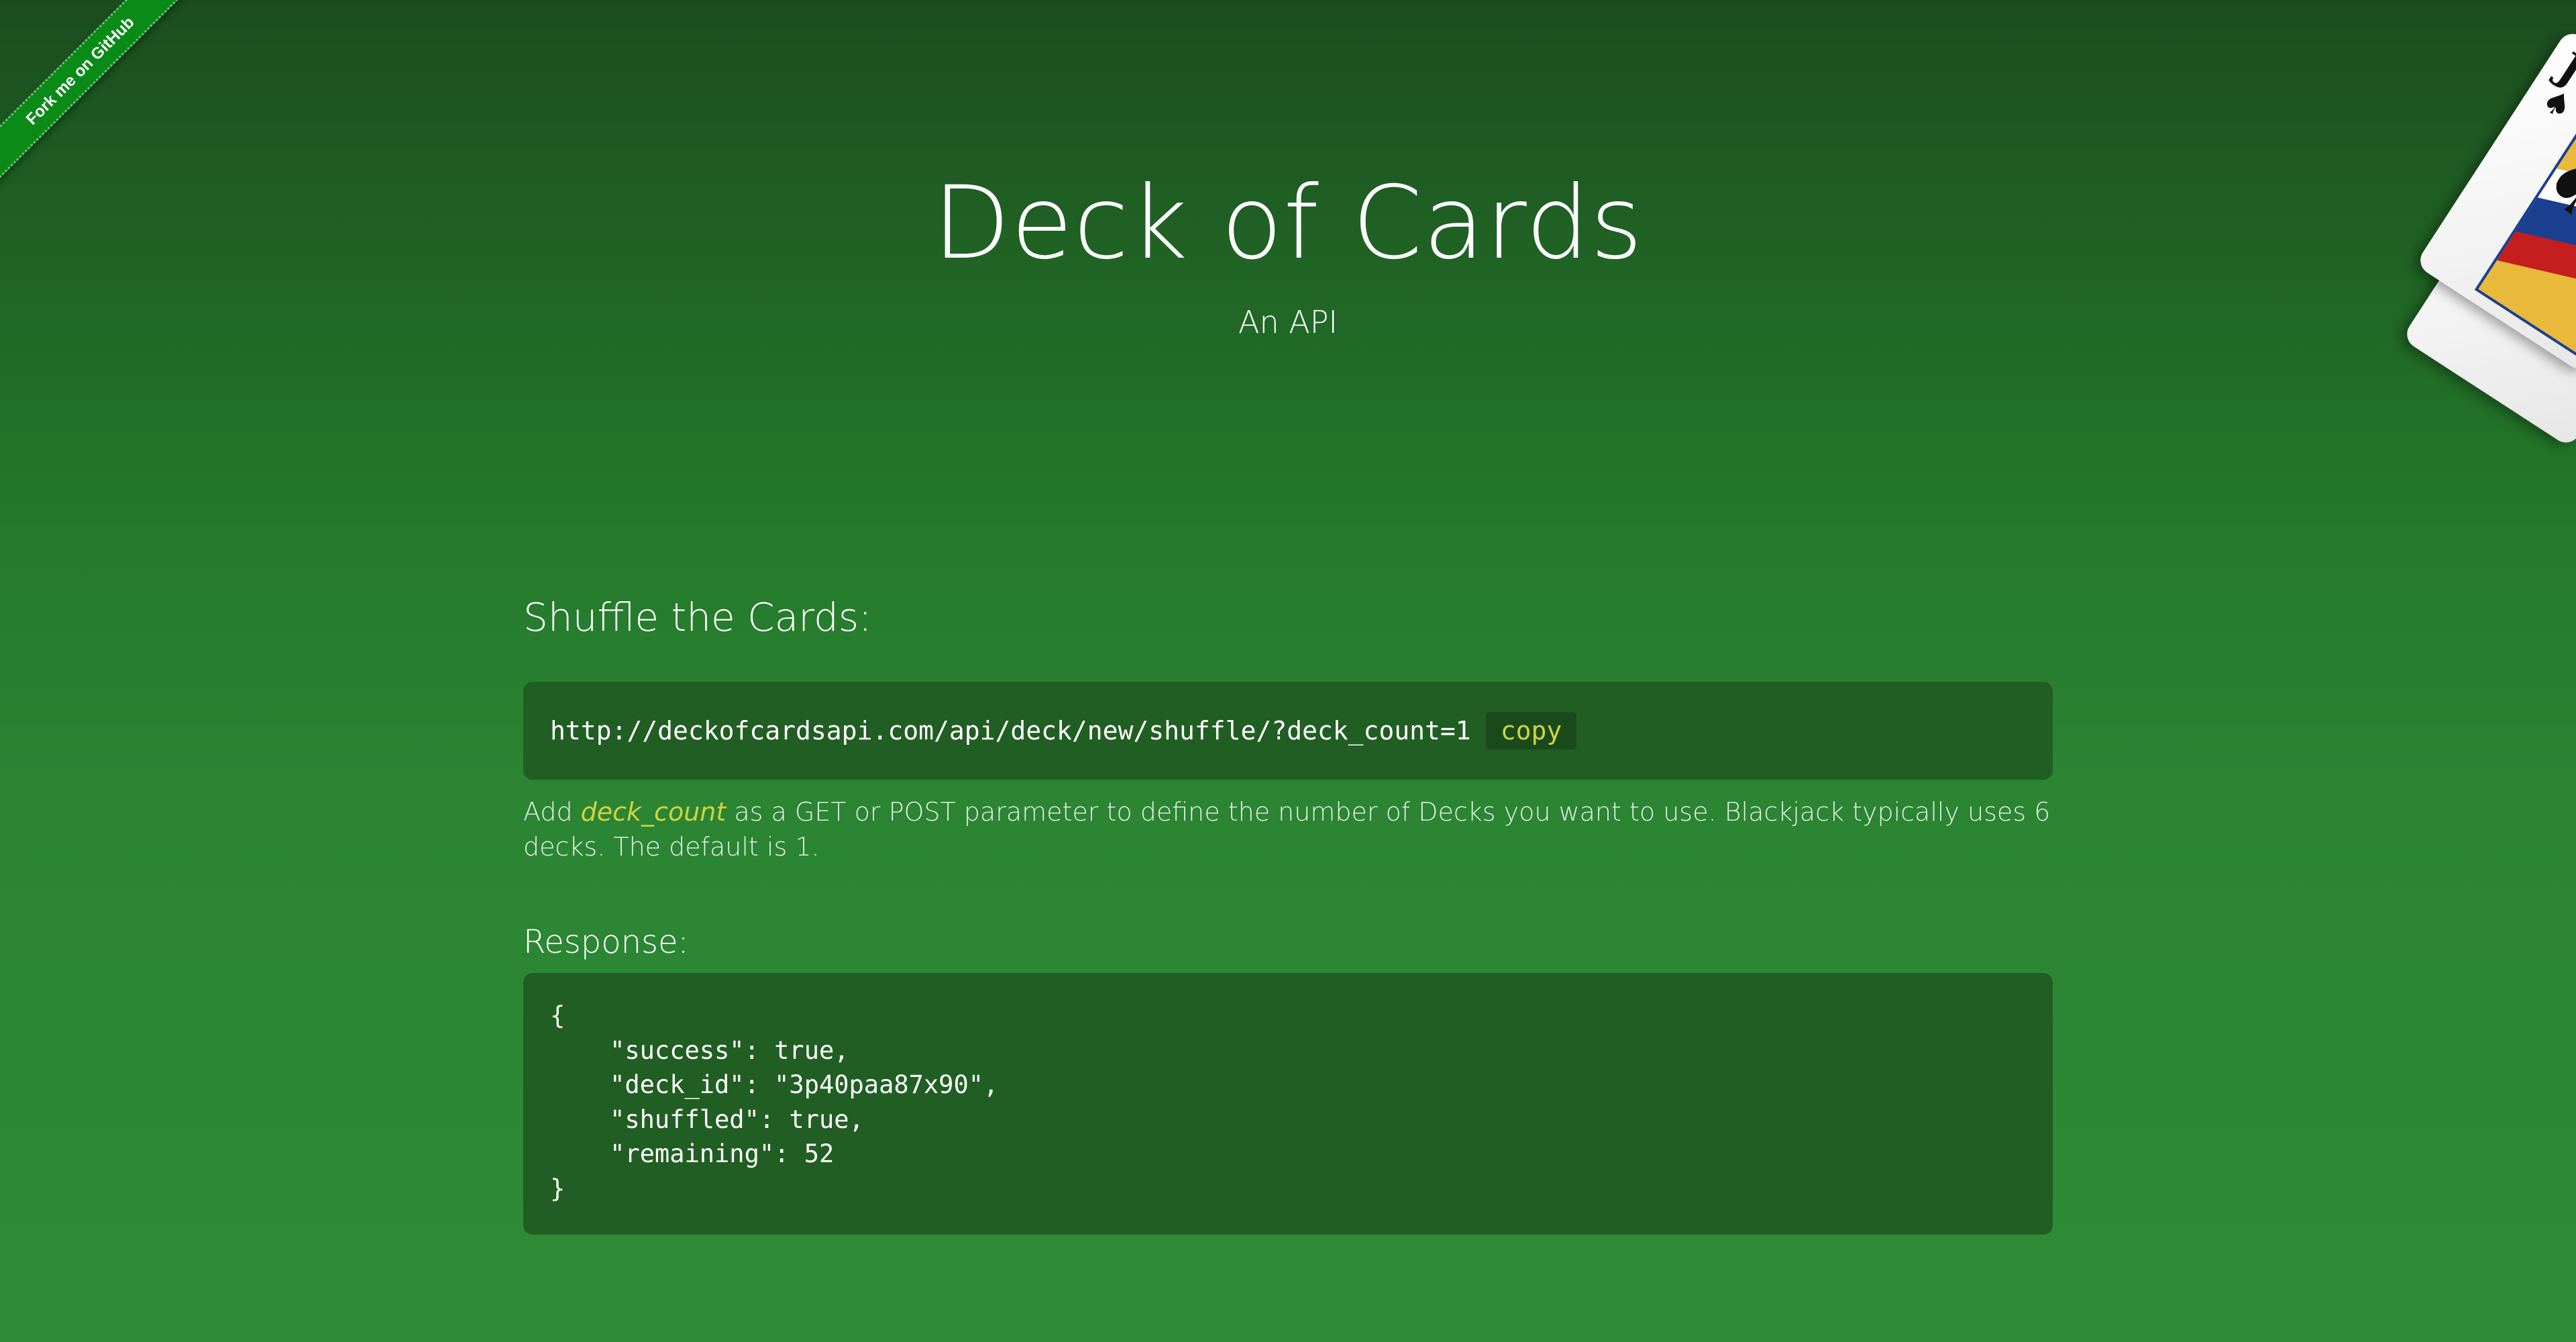 This screenshot has height=1342, width=2576. I want to click on code-line: {, so click(558, 1016).